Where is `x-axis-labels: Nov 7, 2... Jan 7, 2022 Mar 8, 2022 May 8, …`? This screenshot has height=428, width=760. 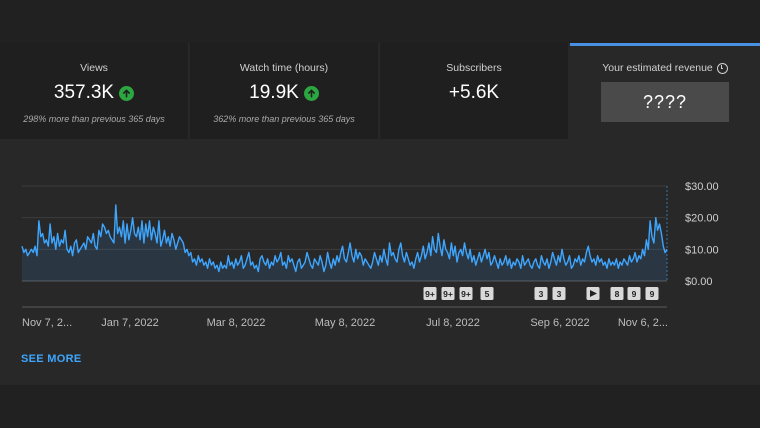
x-axis-labels: Nov 7, 2... Jan 7, 2022 Mar 8, 2022 May 8, … is located at coordinates (345, 323).